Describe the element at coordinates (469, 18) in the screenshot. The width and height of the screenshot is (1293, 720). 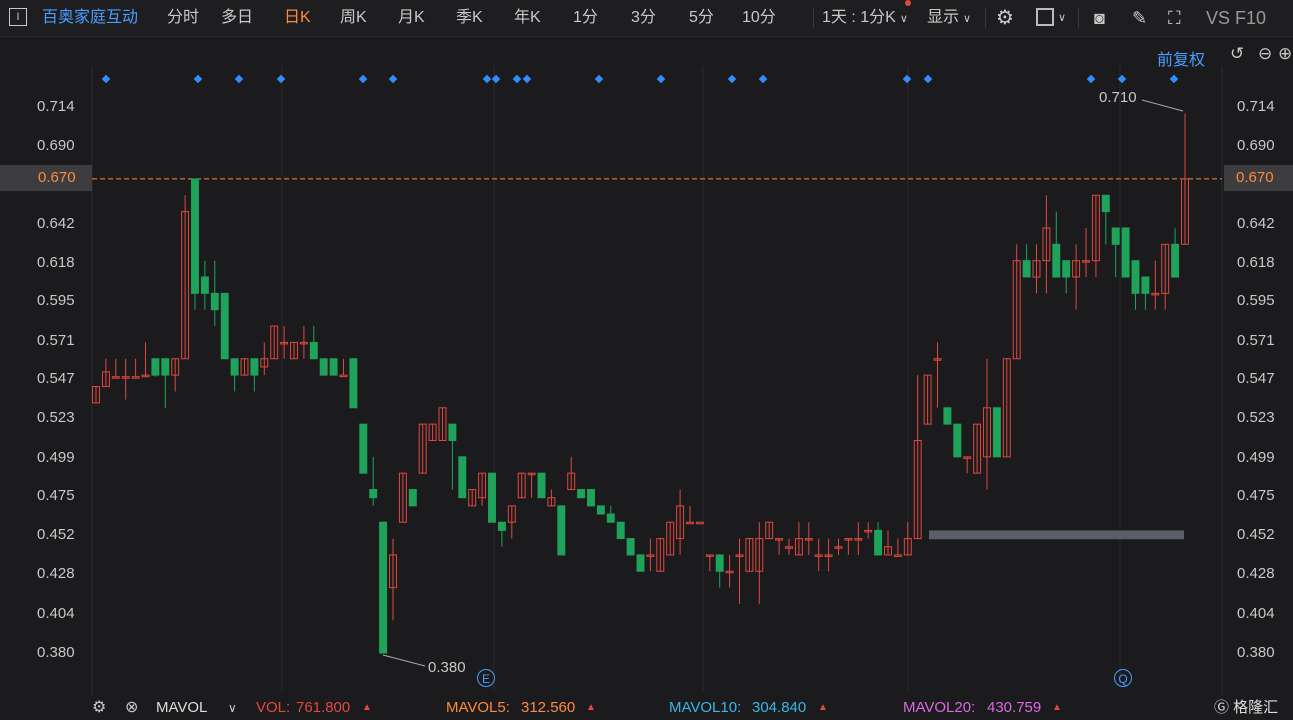
I see `tab-5: 季K` at that location.